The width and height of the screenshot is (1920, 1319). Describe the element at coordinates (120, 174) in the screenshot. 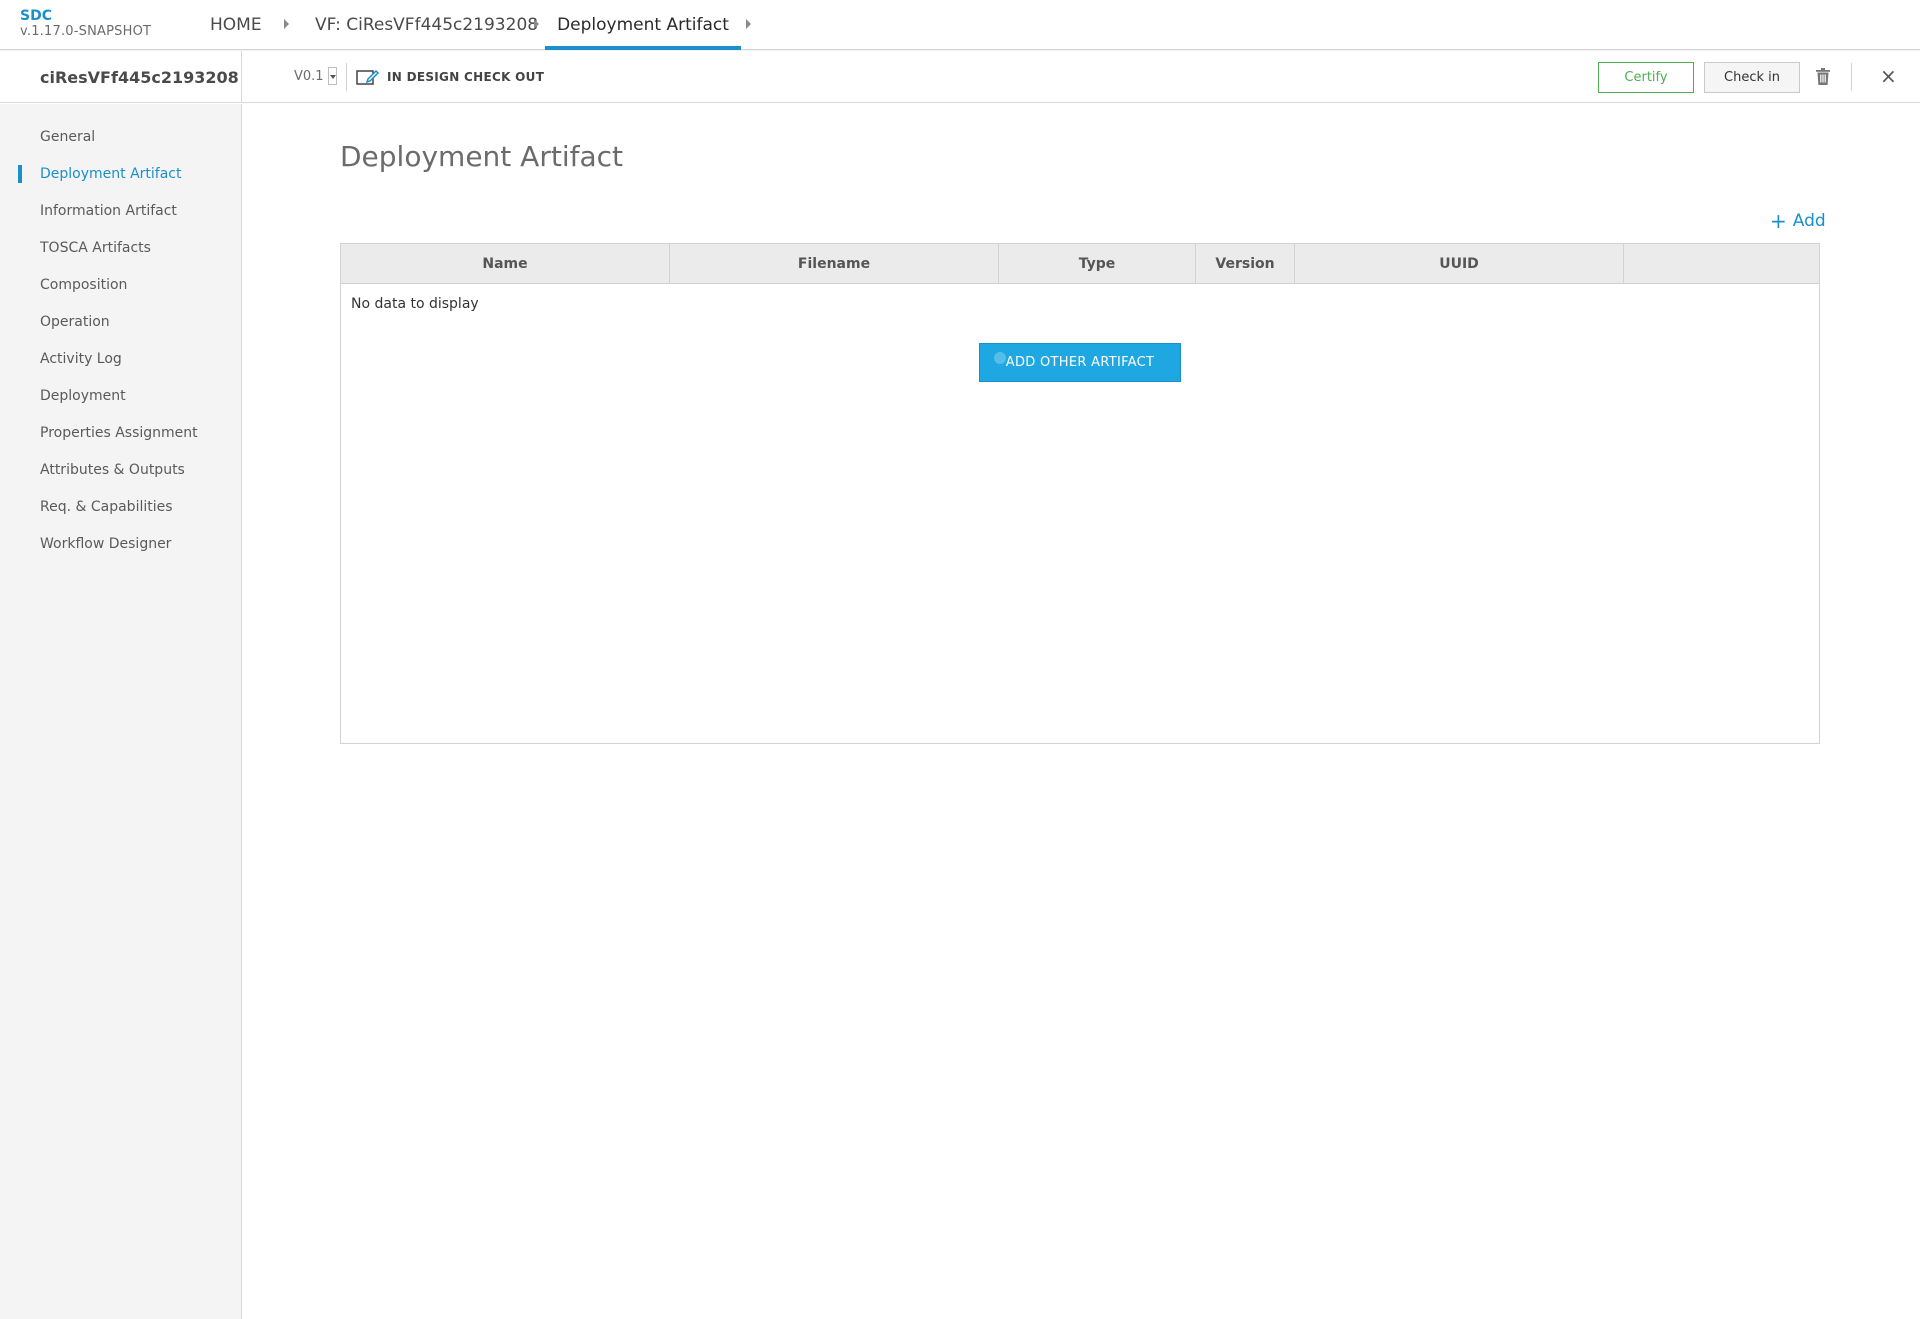

I see `sidebar-item-deployment-artifact: Deployment Artifact` at that location.